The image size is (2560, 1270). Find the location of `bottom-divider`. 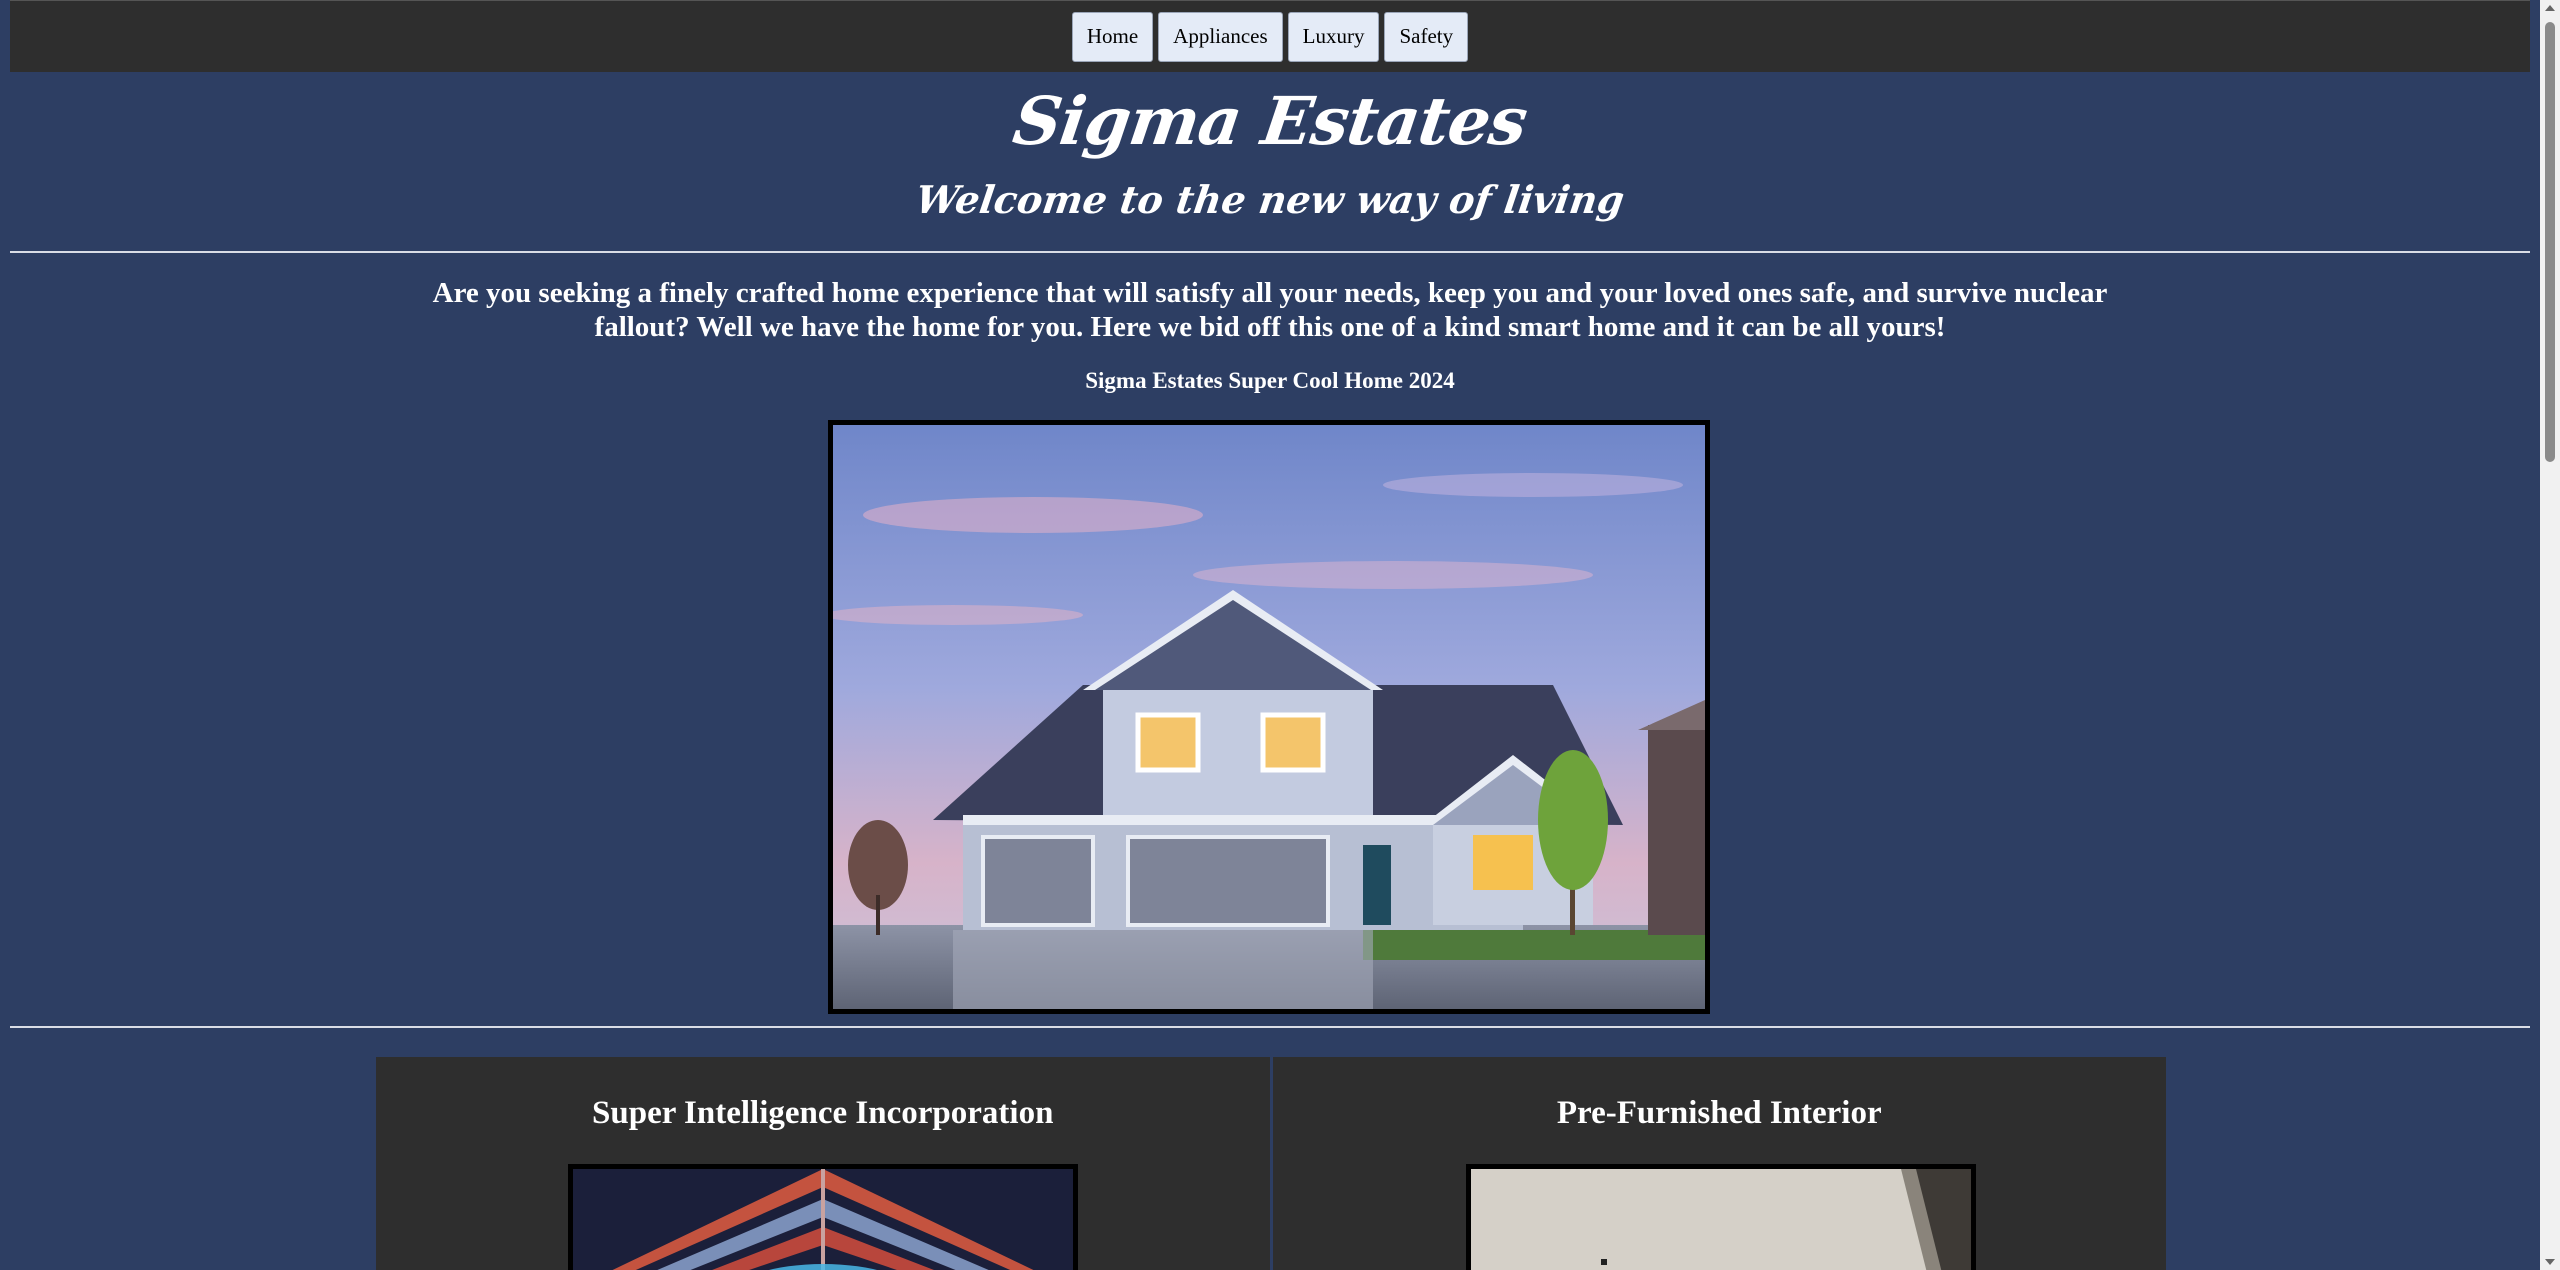

bottom-divider is located at coordinates (1270, 1027).